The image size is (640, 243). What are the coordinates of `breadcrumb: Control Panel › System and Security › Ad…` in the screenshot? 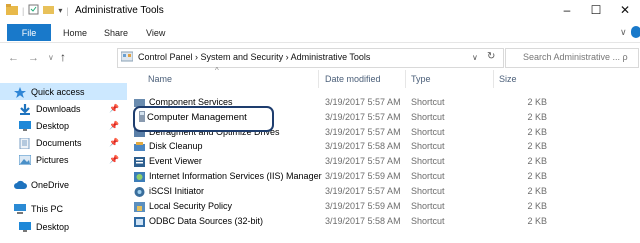 It's located at (254, 57).